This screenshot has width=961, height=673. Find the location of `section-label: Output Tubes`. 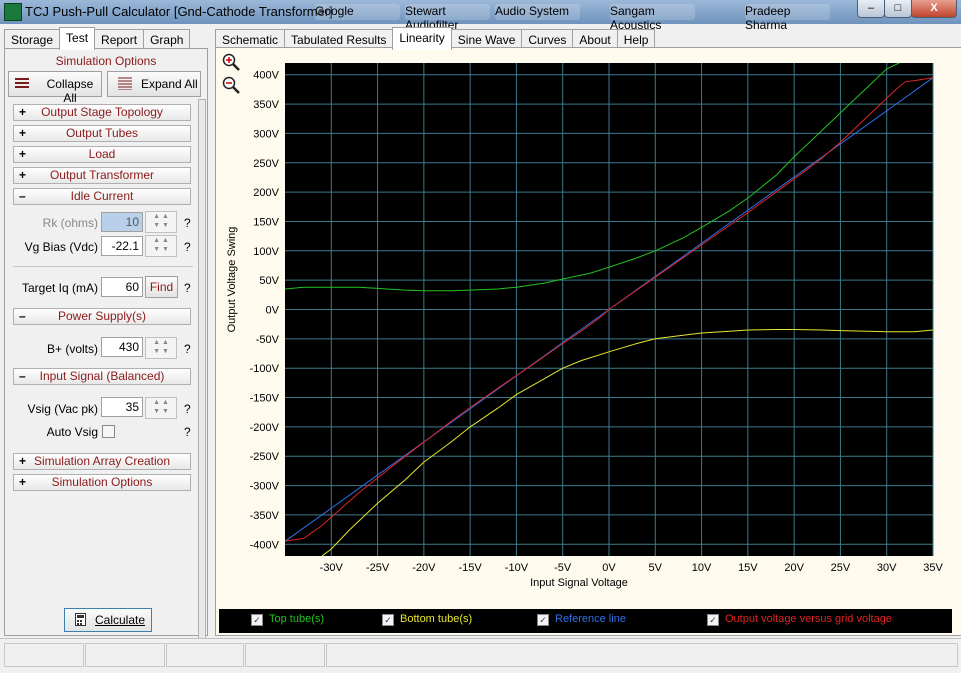

section-label: Output Tubes is located at coordinates (102, 133).